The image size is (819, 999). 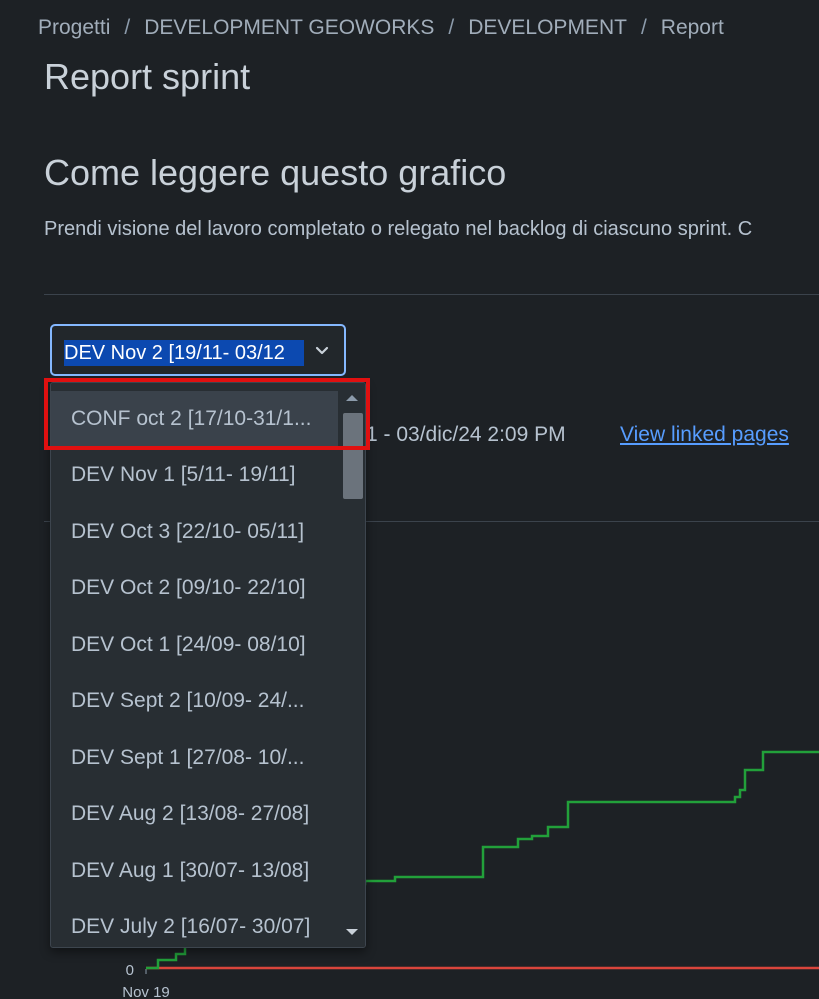 I want to click on dropdown-option: DEV Aug 1 [30/07- 13/08], so click(x=195, y=871).